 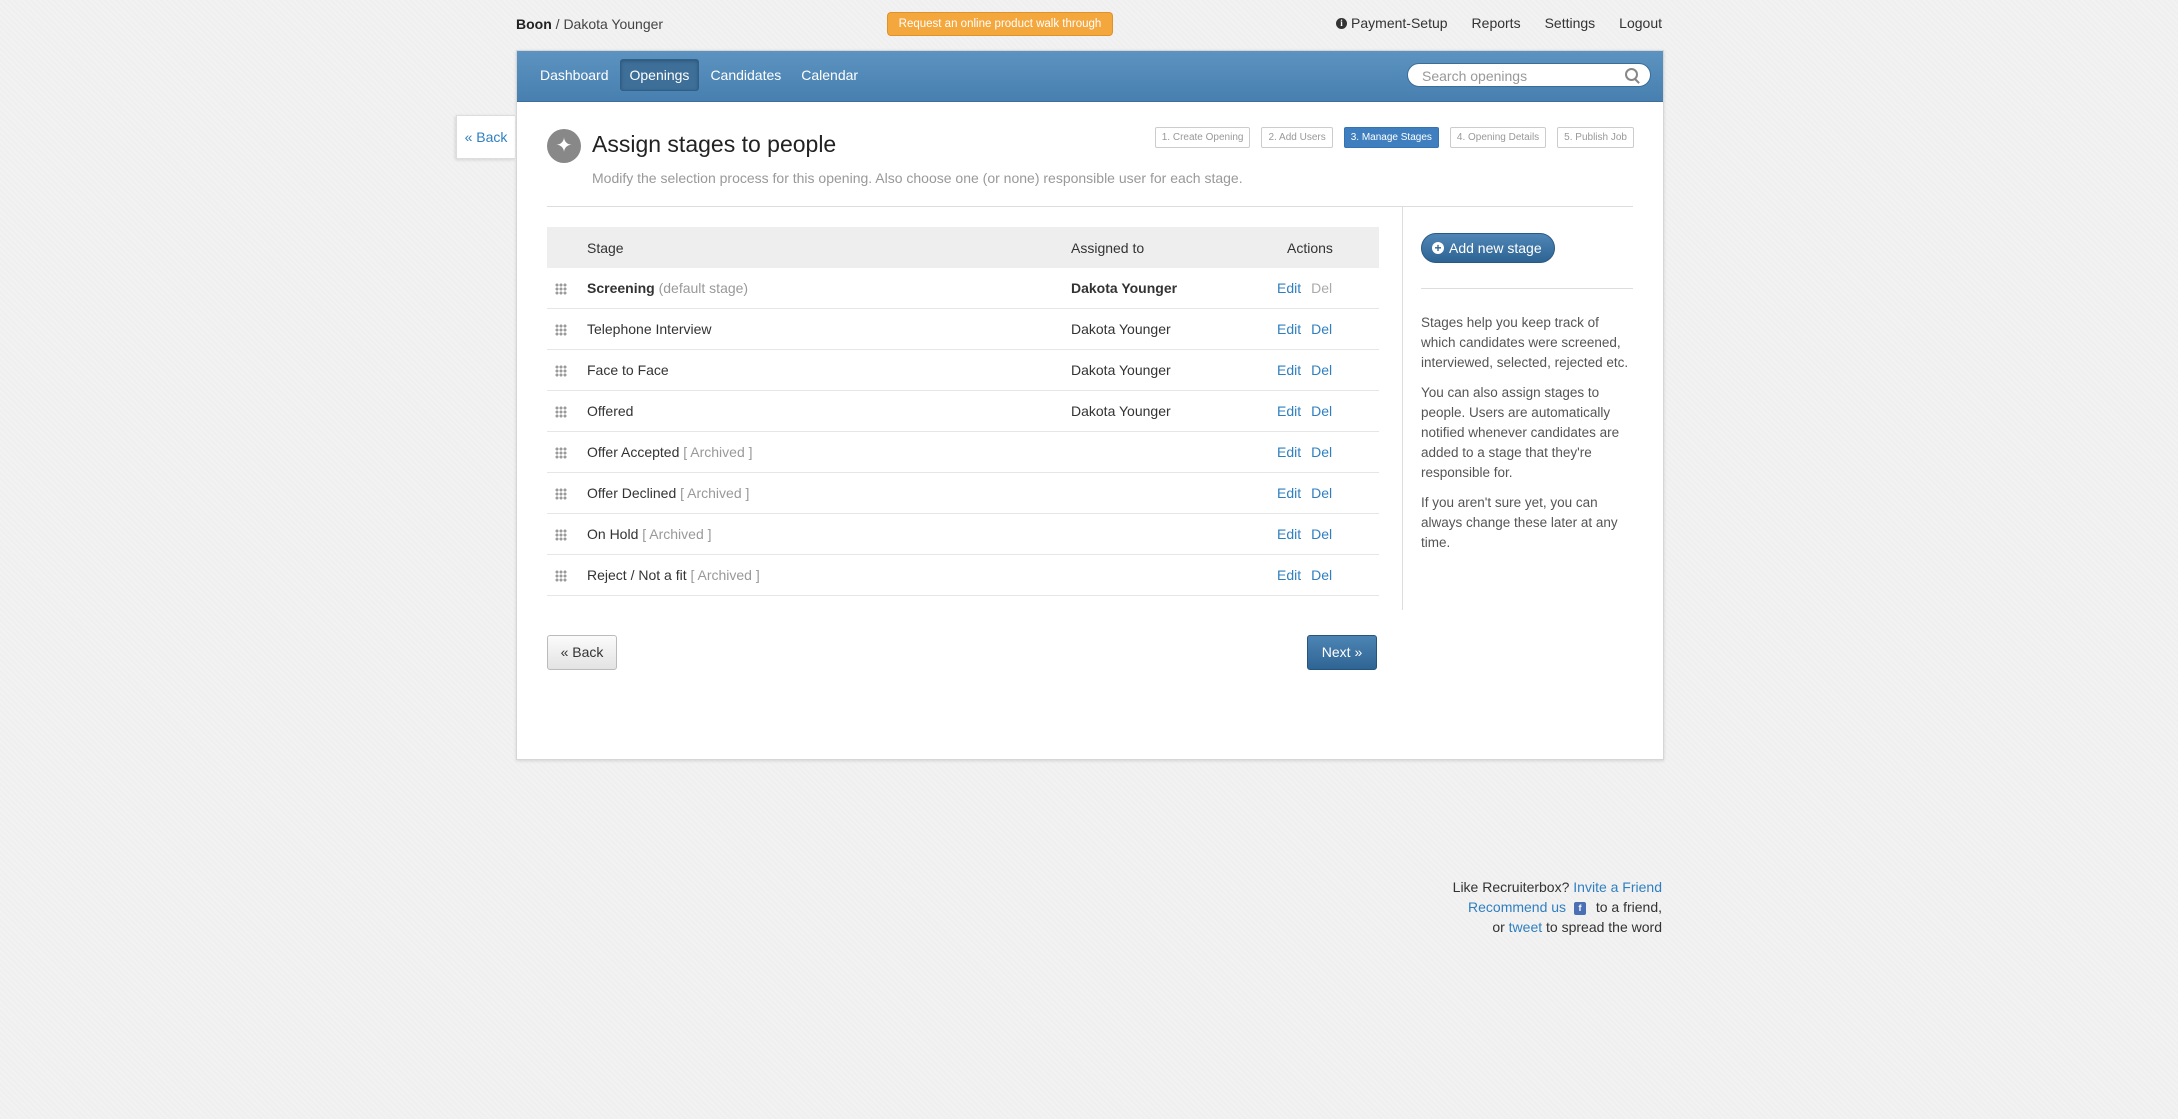 I want to click on assigned-column-header: Assigned to, so click(x=1174, y=247).